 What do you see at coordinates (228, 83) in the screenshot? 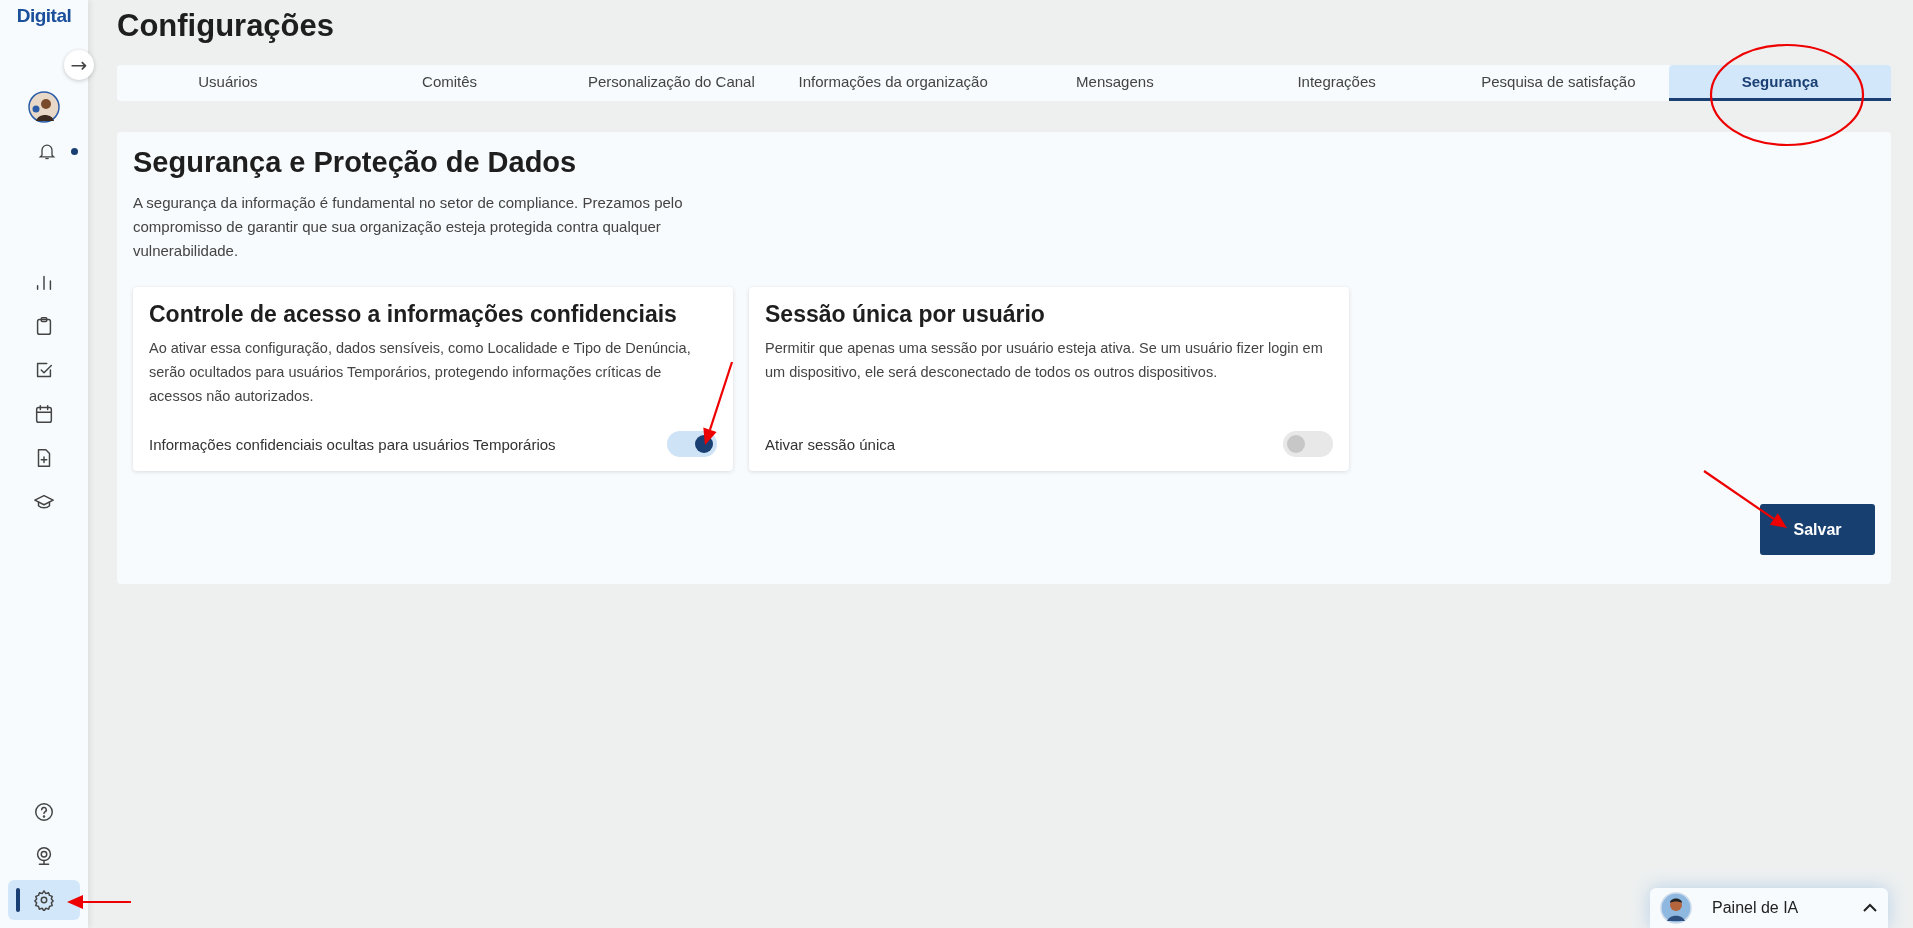
I see `tab: Usuários` at bounding box center [228, 83].